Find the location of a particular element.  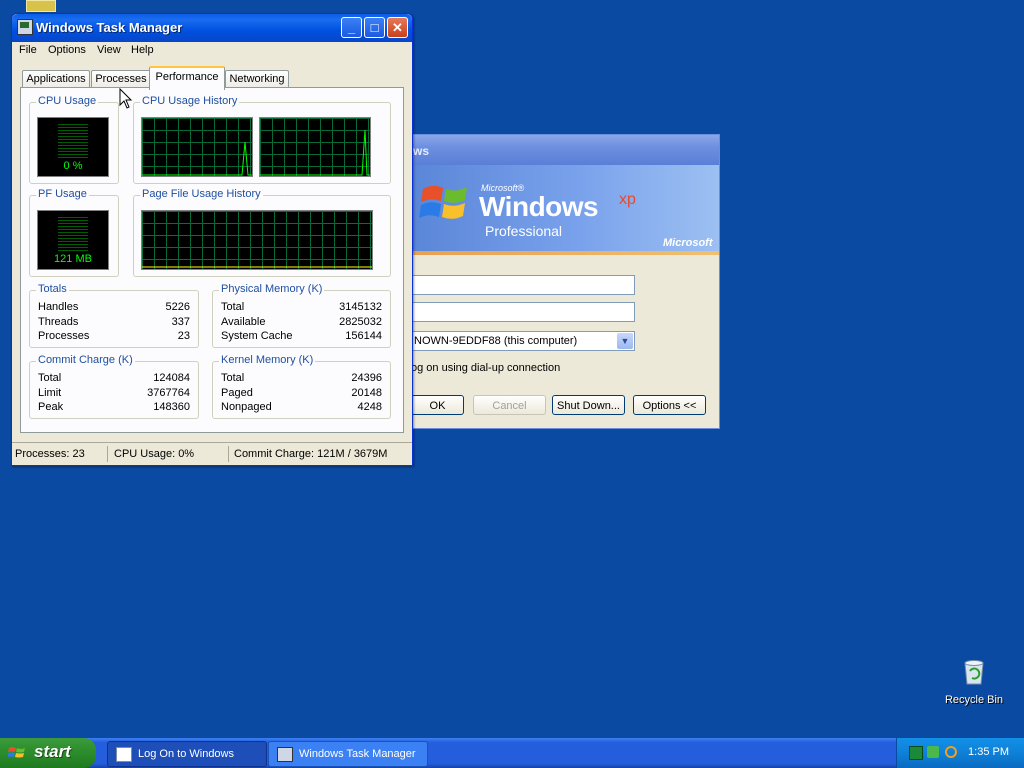

physical-row: Available 2825032 is located at coordinates (301, 323).